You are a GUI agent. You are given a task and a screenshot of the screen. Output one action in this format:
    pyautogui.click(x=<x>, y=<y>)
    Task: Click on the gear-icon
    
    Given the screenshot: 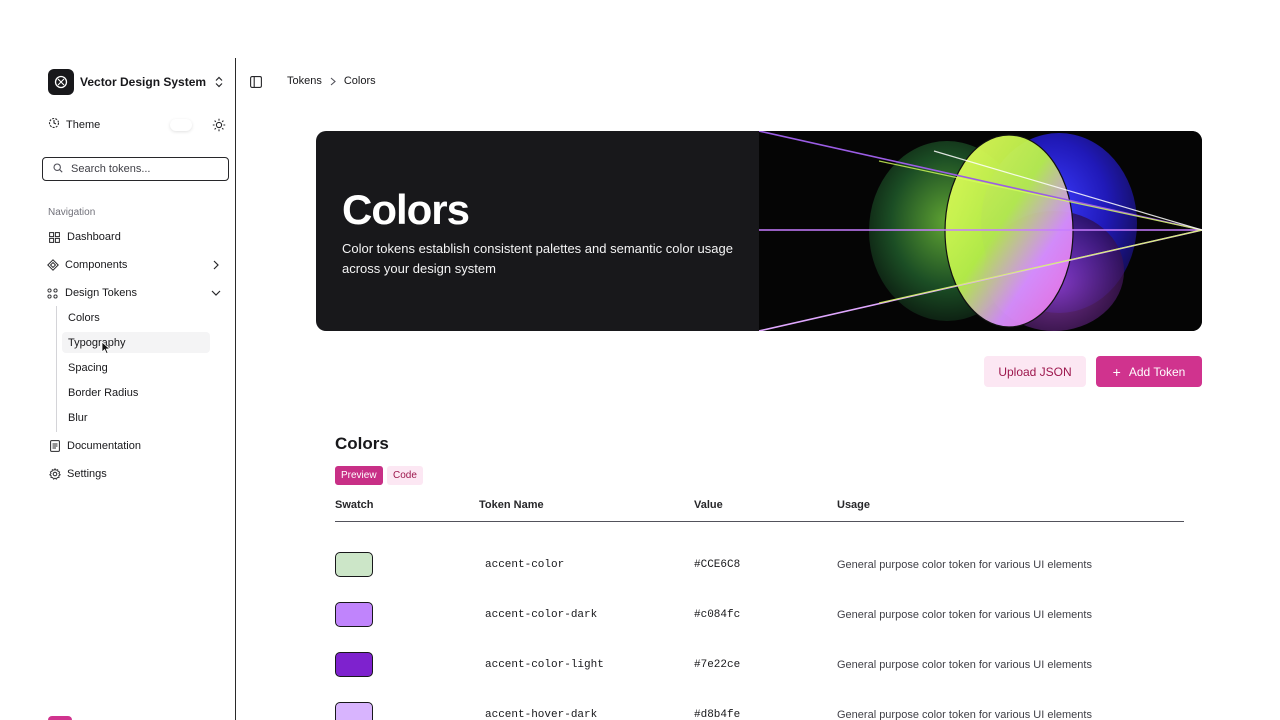 What is the action you would take?
    pyautogui.click(x=54, y=474)
    